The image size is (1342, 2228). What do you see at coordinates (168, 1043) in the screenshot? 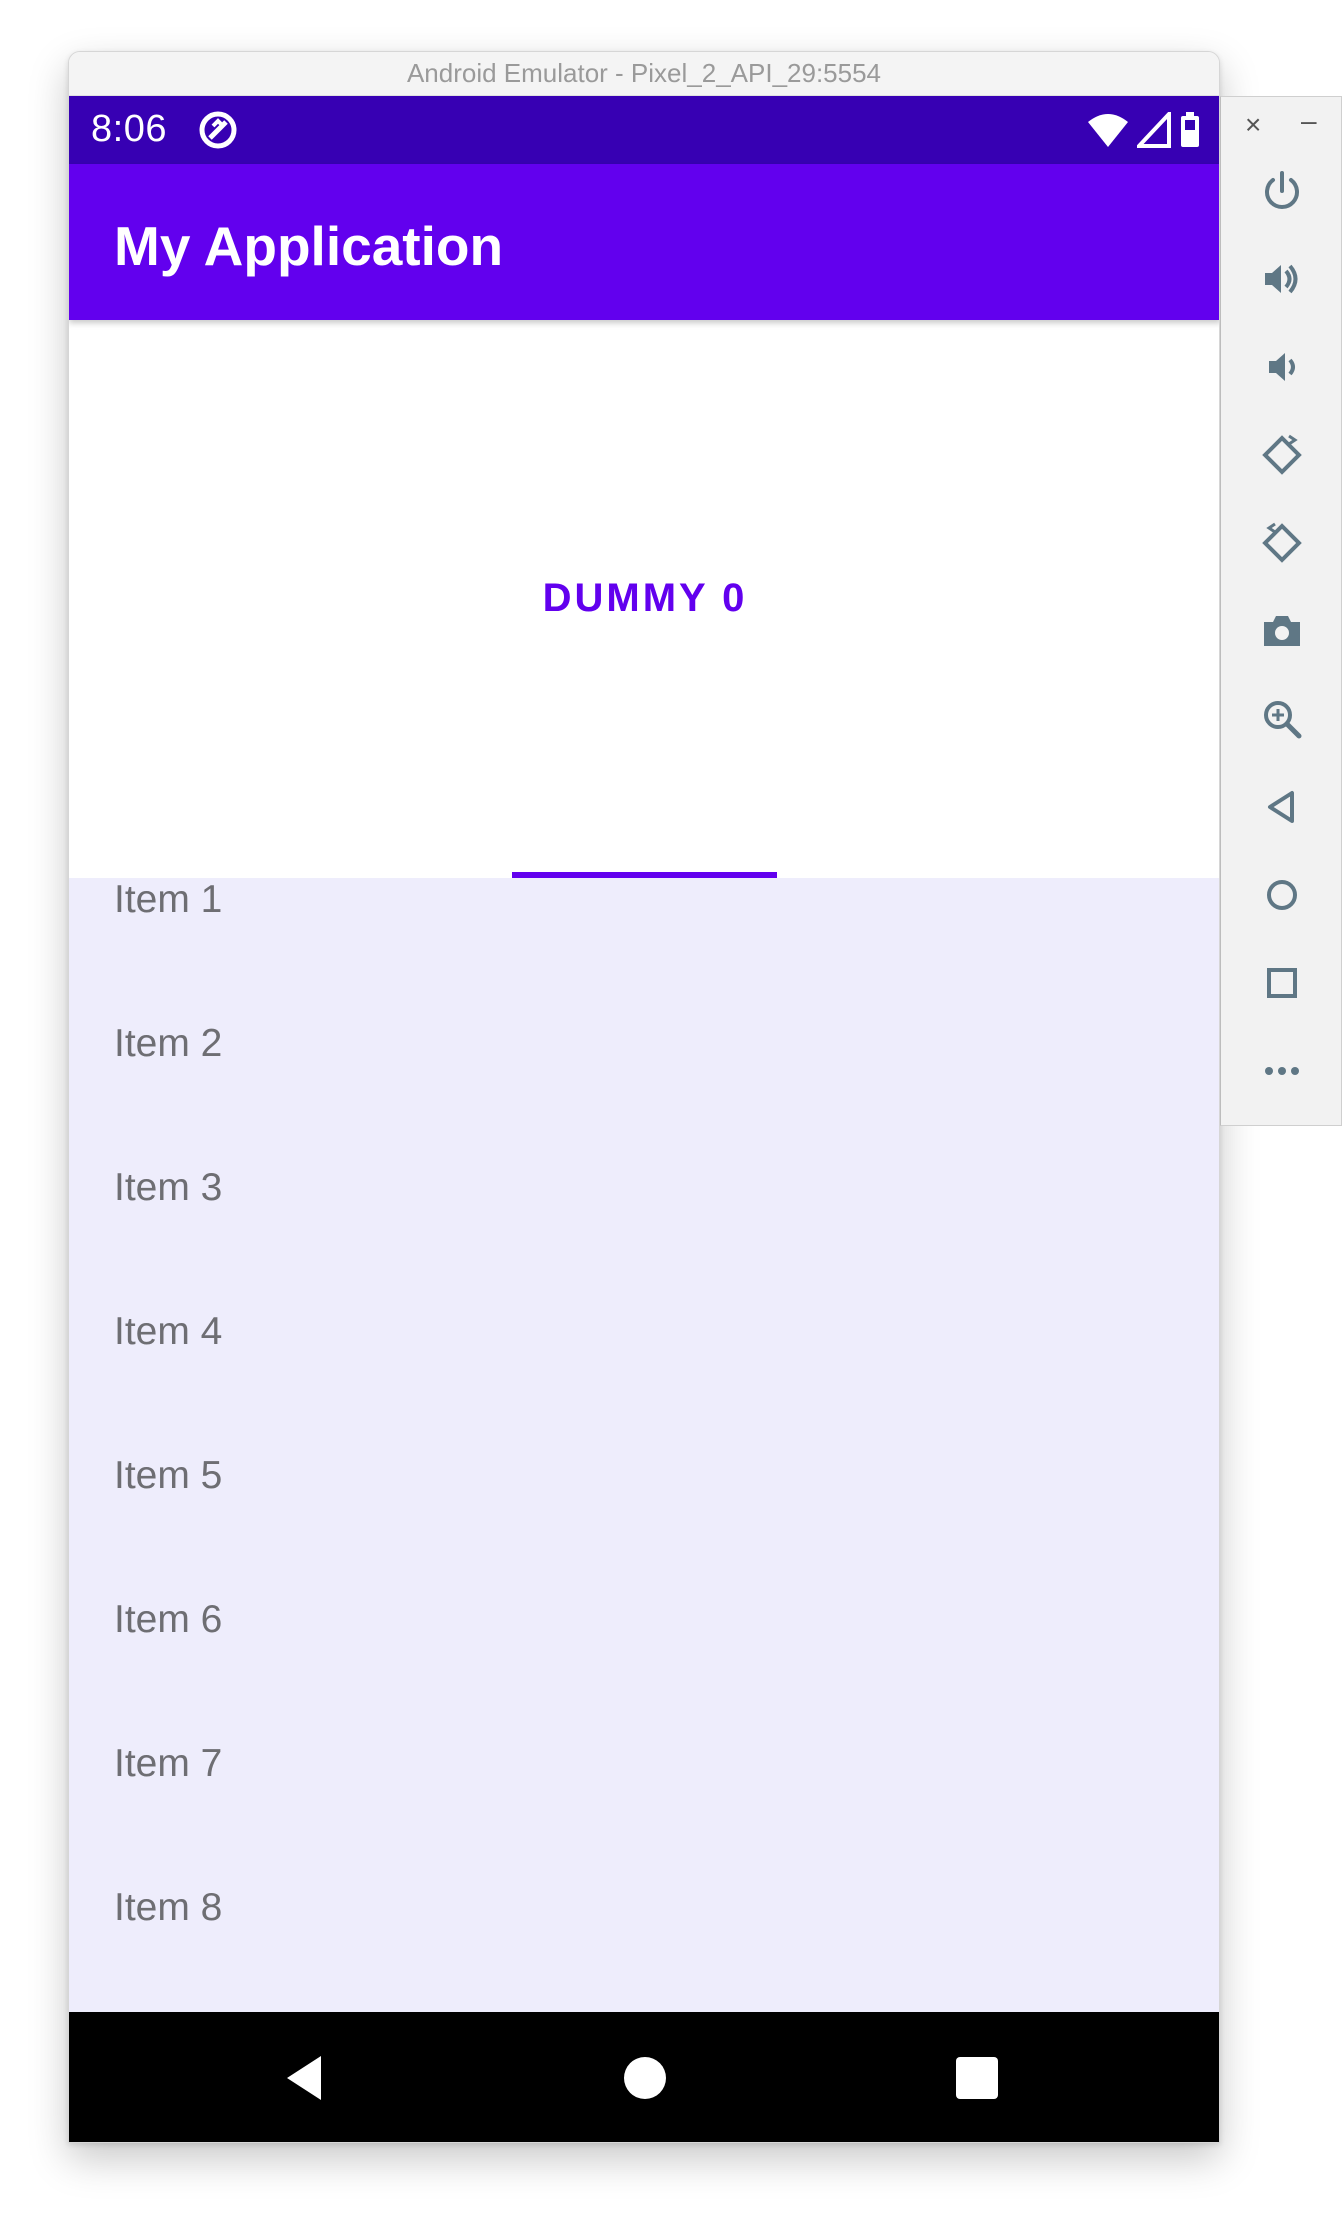
I see `list-item-label: Item 2` at bounding box center [168, 1043].